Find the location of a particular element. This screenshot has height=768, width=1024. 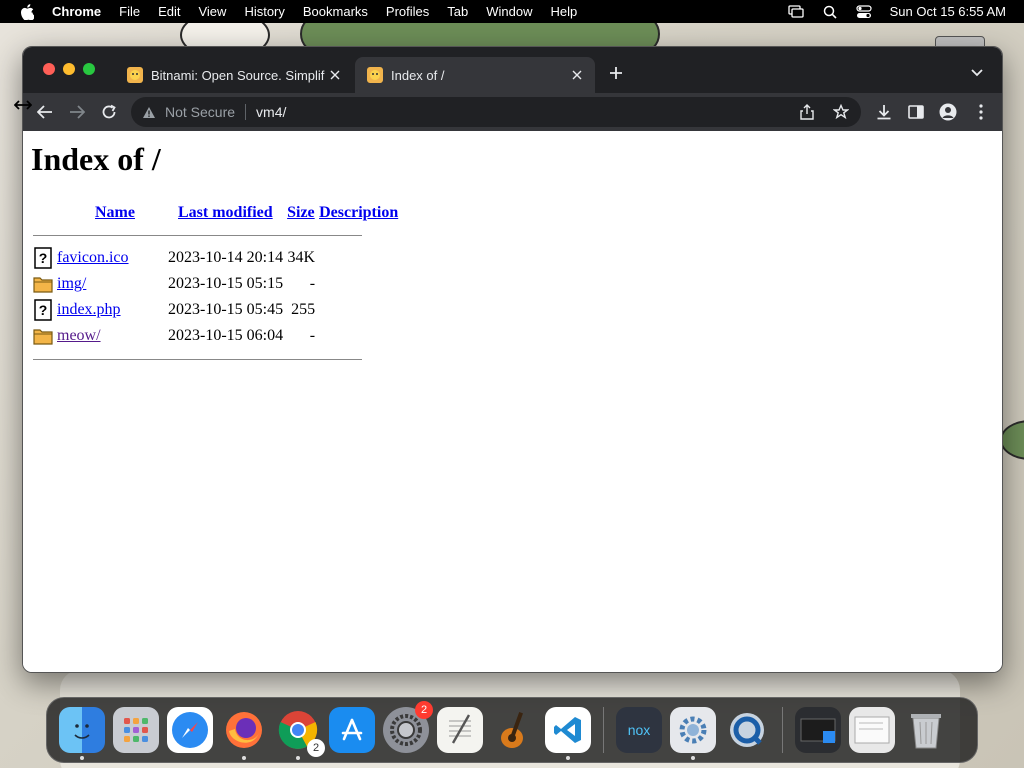

page-title: Index of / is located at coordinates (96, 159).